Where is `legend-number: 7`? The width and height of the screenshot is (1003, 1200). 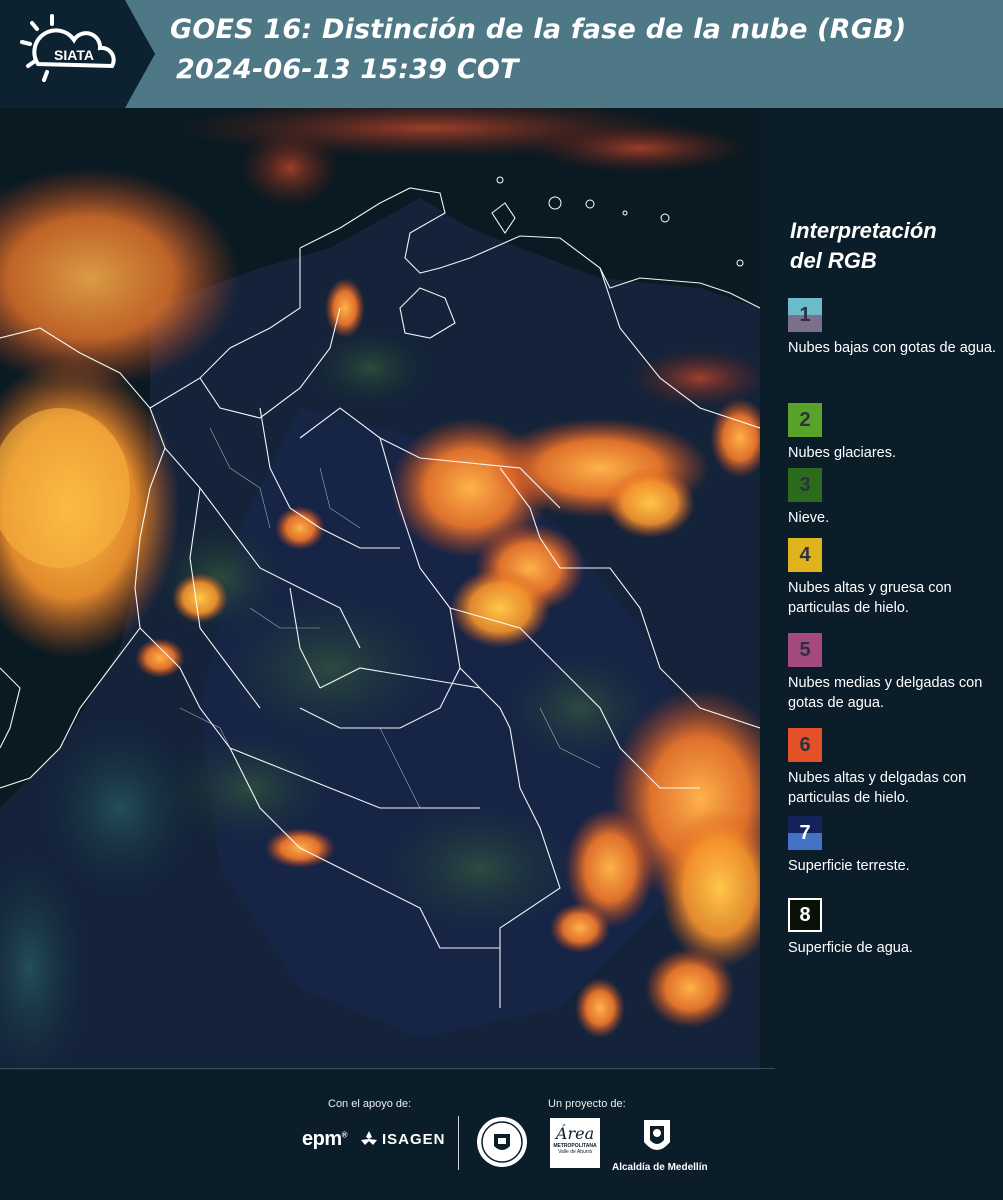
legend-number: 7 is located at coordinates (805, 832).